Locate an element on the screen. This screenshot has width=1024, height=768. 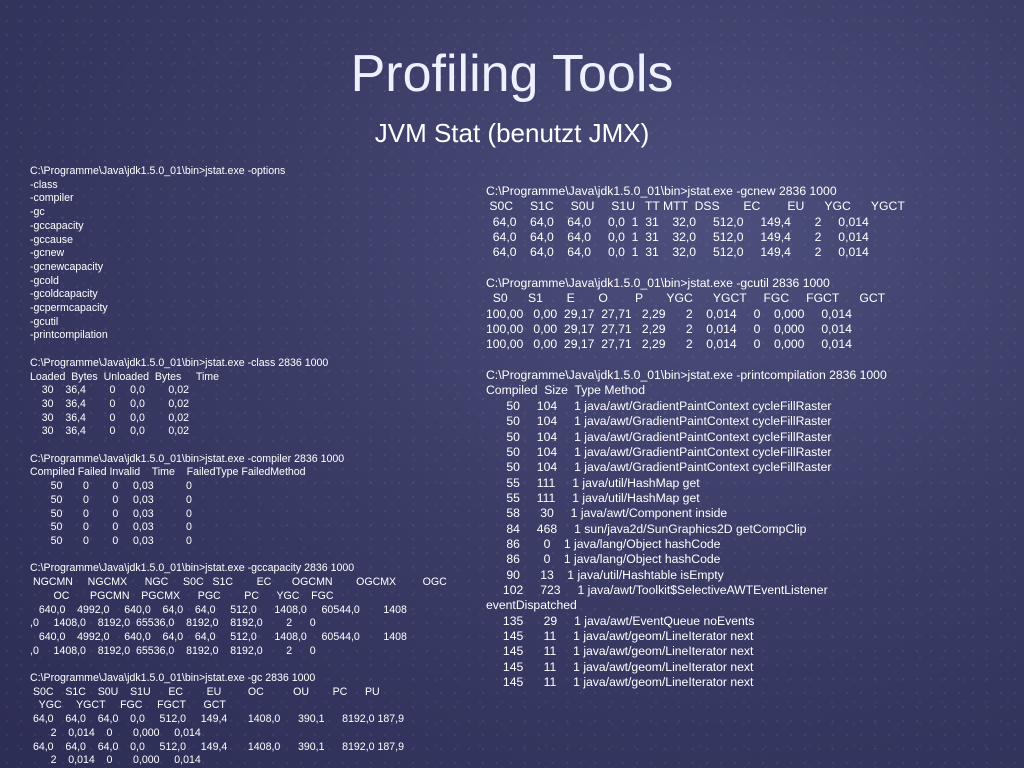
console-line: -gcoldcapacity is located at coordinates (64, 294).